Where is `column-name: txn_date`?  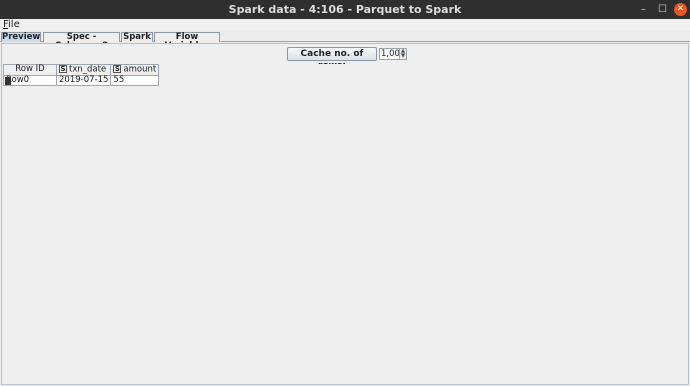
column-name: txn_date is located at coordinates (88, 69).